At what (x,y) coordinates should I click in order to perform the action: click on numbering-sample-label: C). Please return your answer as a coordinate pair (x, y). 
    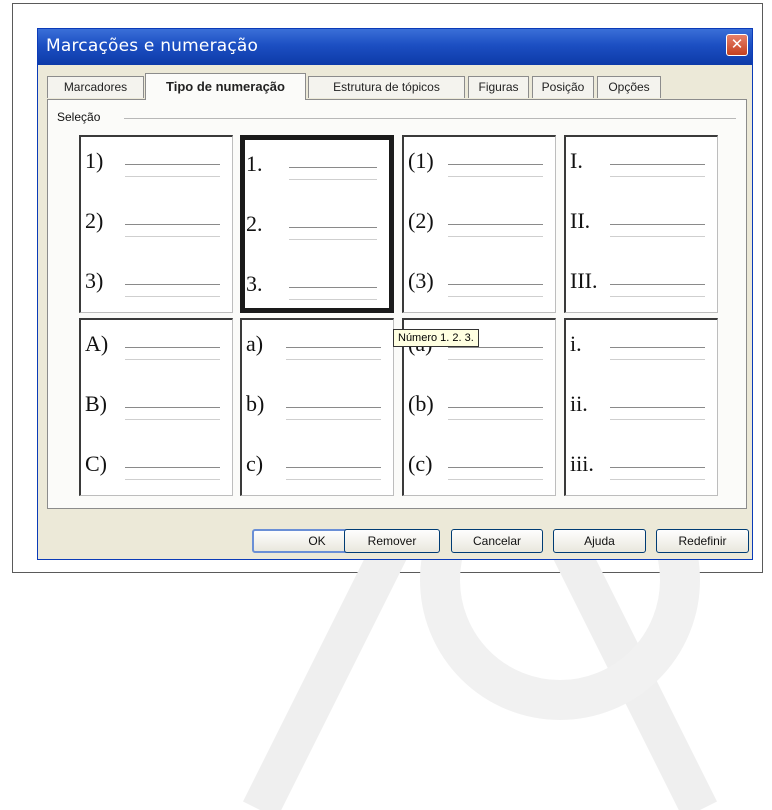
    Looking at the image, I should click on (96, 463).